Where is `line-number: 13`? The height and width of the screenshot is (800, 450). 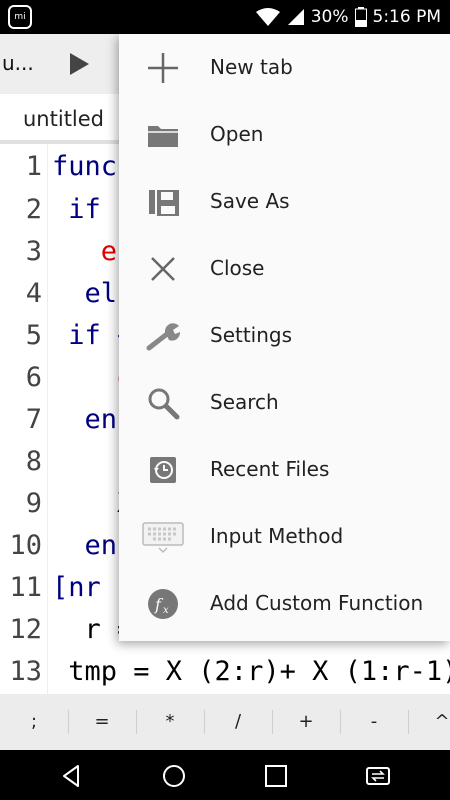 line-number: 13 is located at coordinates (25, 671).